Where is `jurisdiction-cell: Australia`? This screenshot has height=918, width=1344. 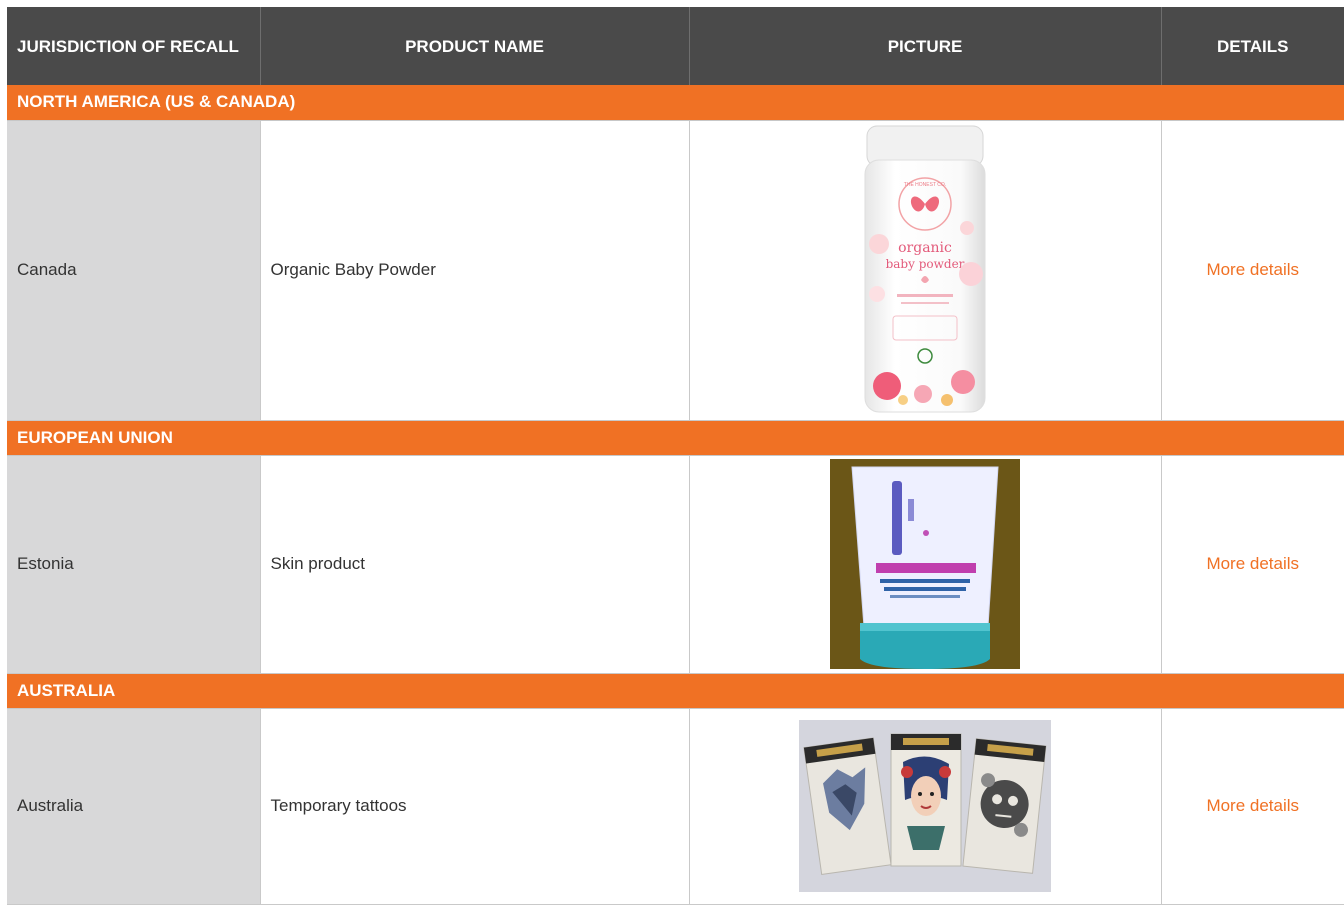
jurisdiction-cell: Australia is located at coordinates (134, 806).